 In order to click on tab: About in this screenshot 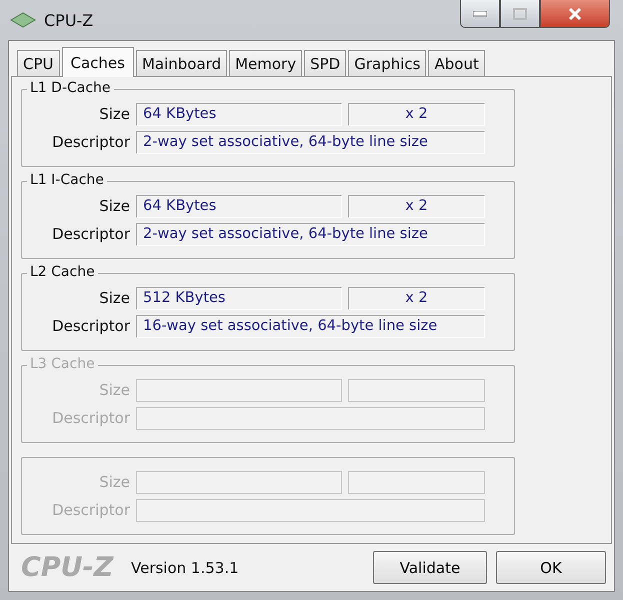, I will do `click(456, 63)`.